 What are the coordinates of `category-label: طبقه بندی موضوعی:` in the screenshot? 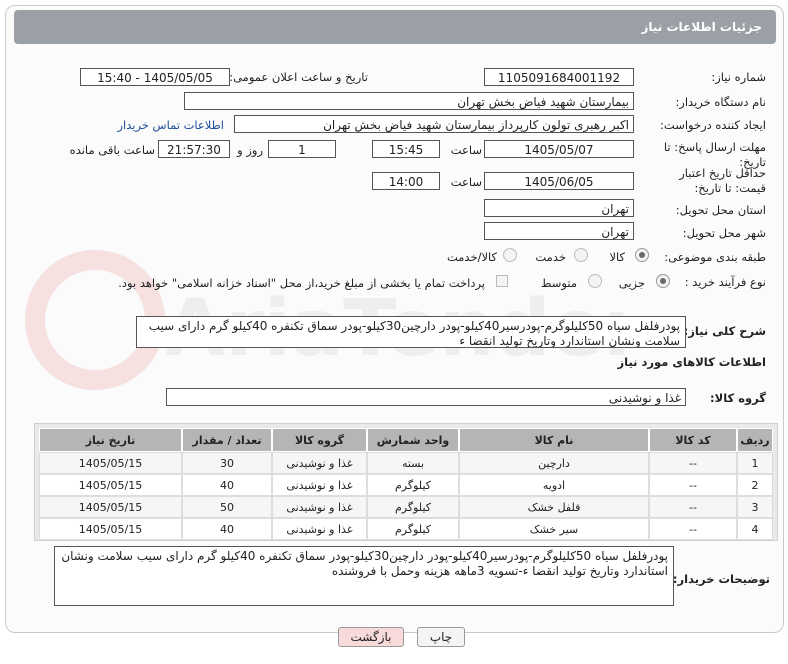 It's located at (715, 257).